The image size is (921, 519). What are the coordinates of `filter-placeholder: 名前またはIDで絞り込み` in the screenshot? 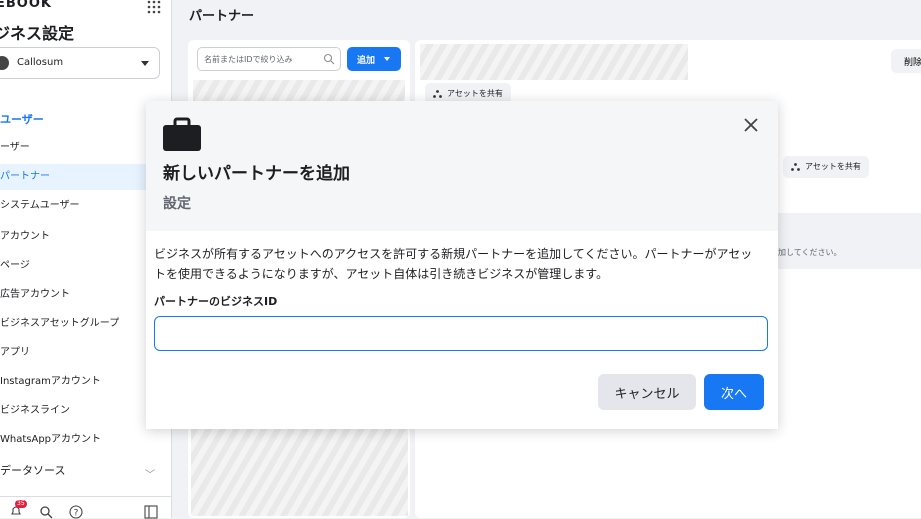 It's located at (248, 59).